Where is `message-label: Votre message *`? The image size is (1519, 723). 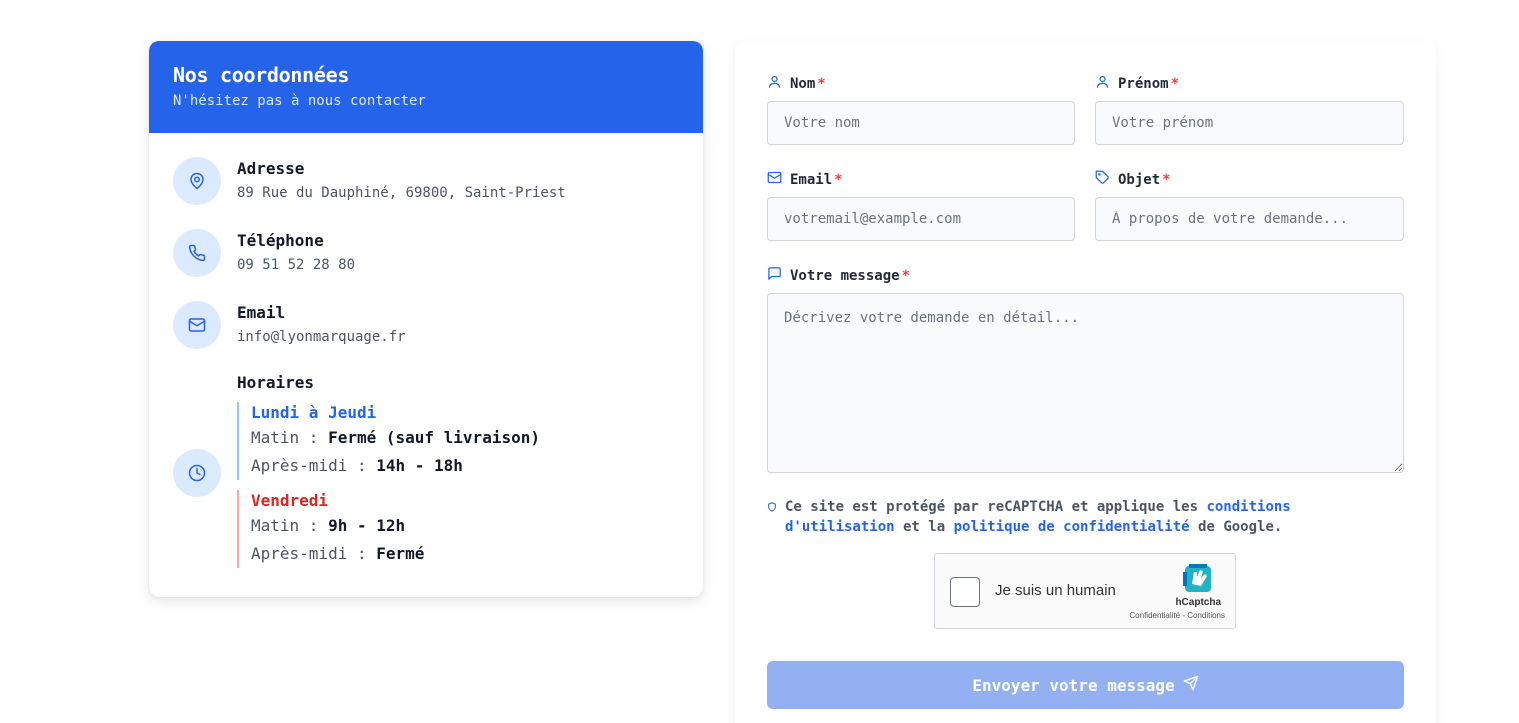
message-label: Votre message * is located at coordinates (838, 275).